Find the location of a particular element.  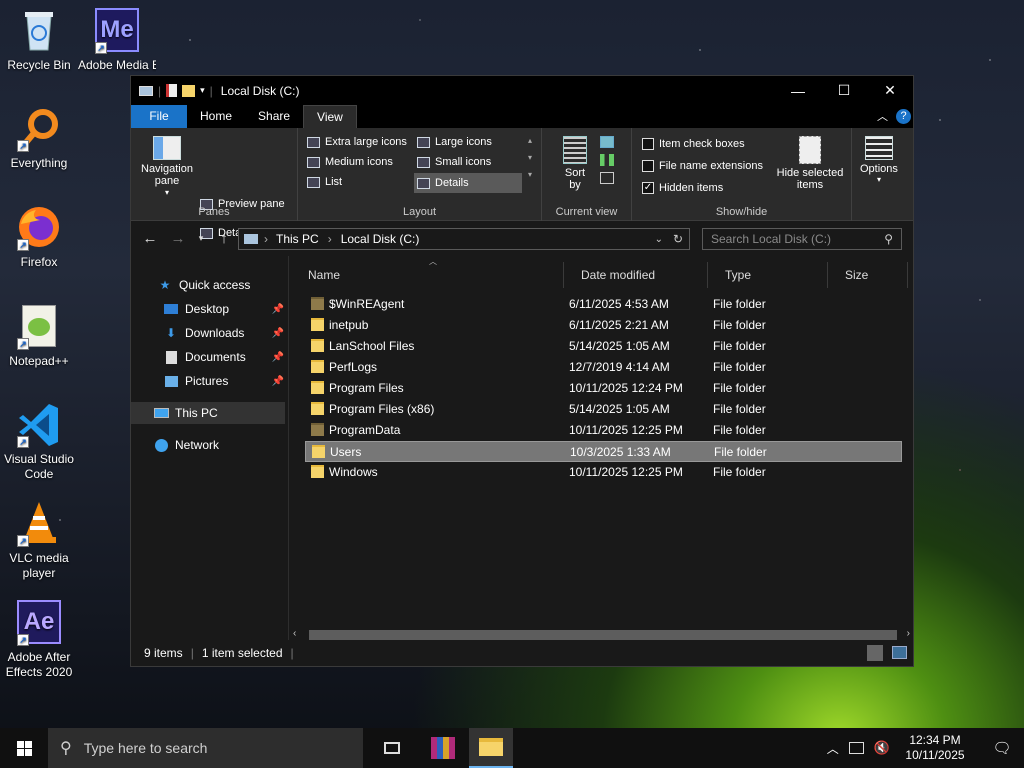

table-row: Windows 10/11/2025 12:25 PM File folder is located at coordinates (603, 472).